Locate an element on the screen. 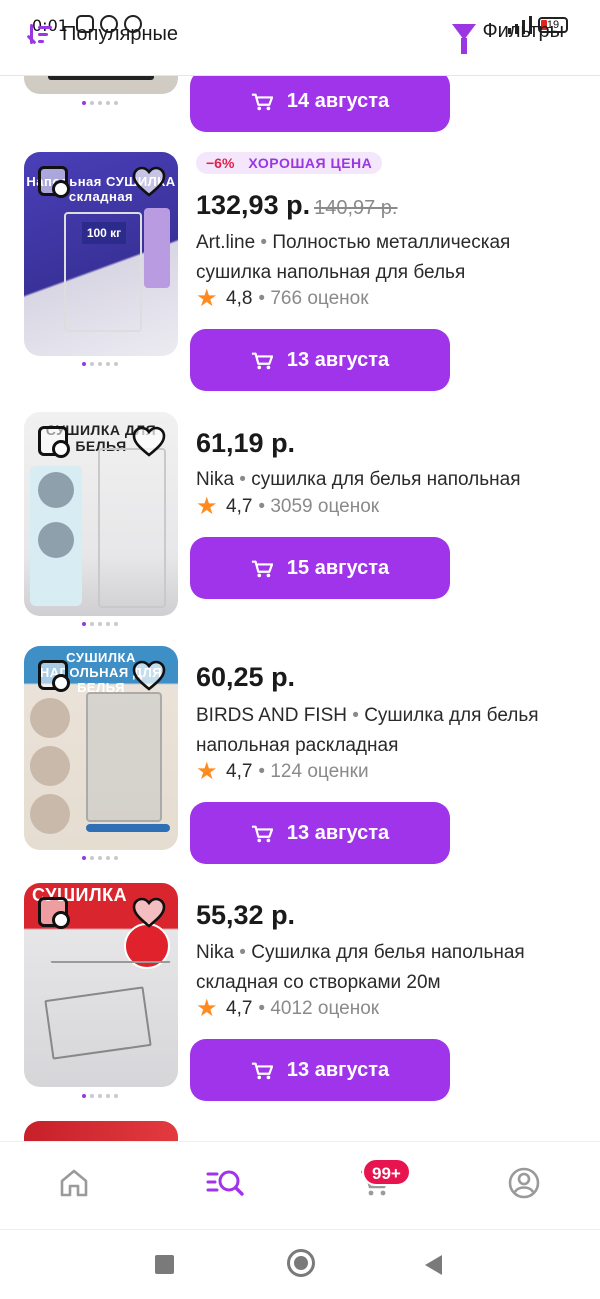 Image resolution: width=600 pixels, height=1299 pixels. review-count: • 4012 оценок is located at coordinates (319, 1008).